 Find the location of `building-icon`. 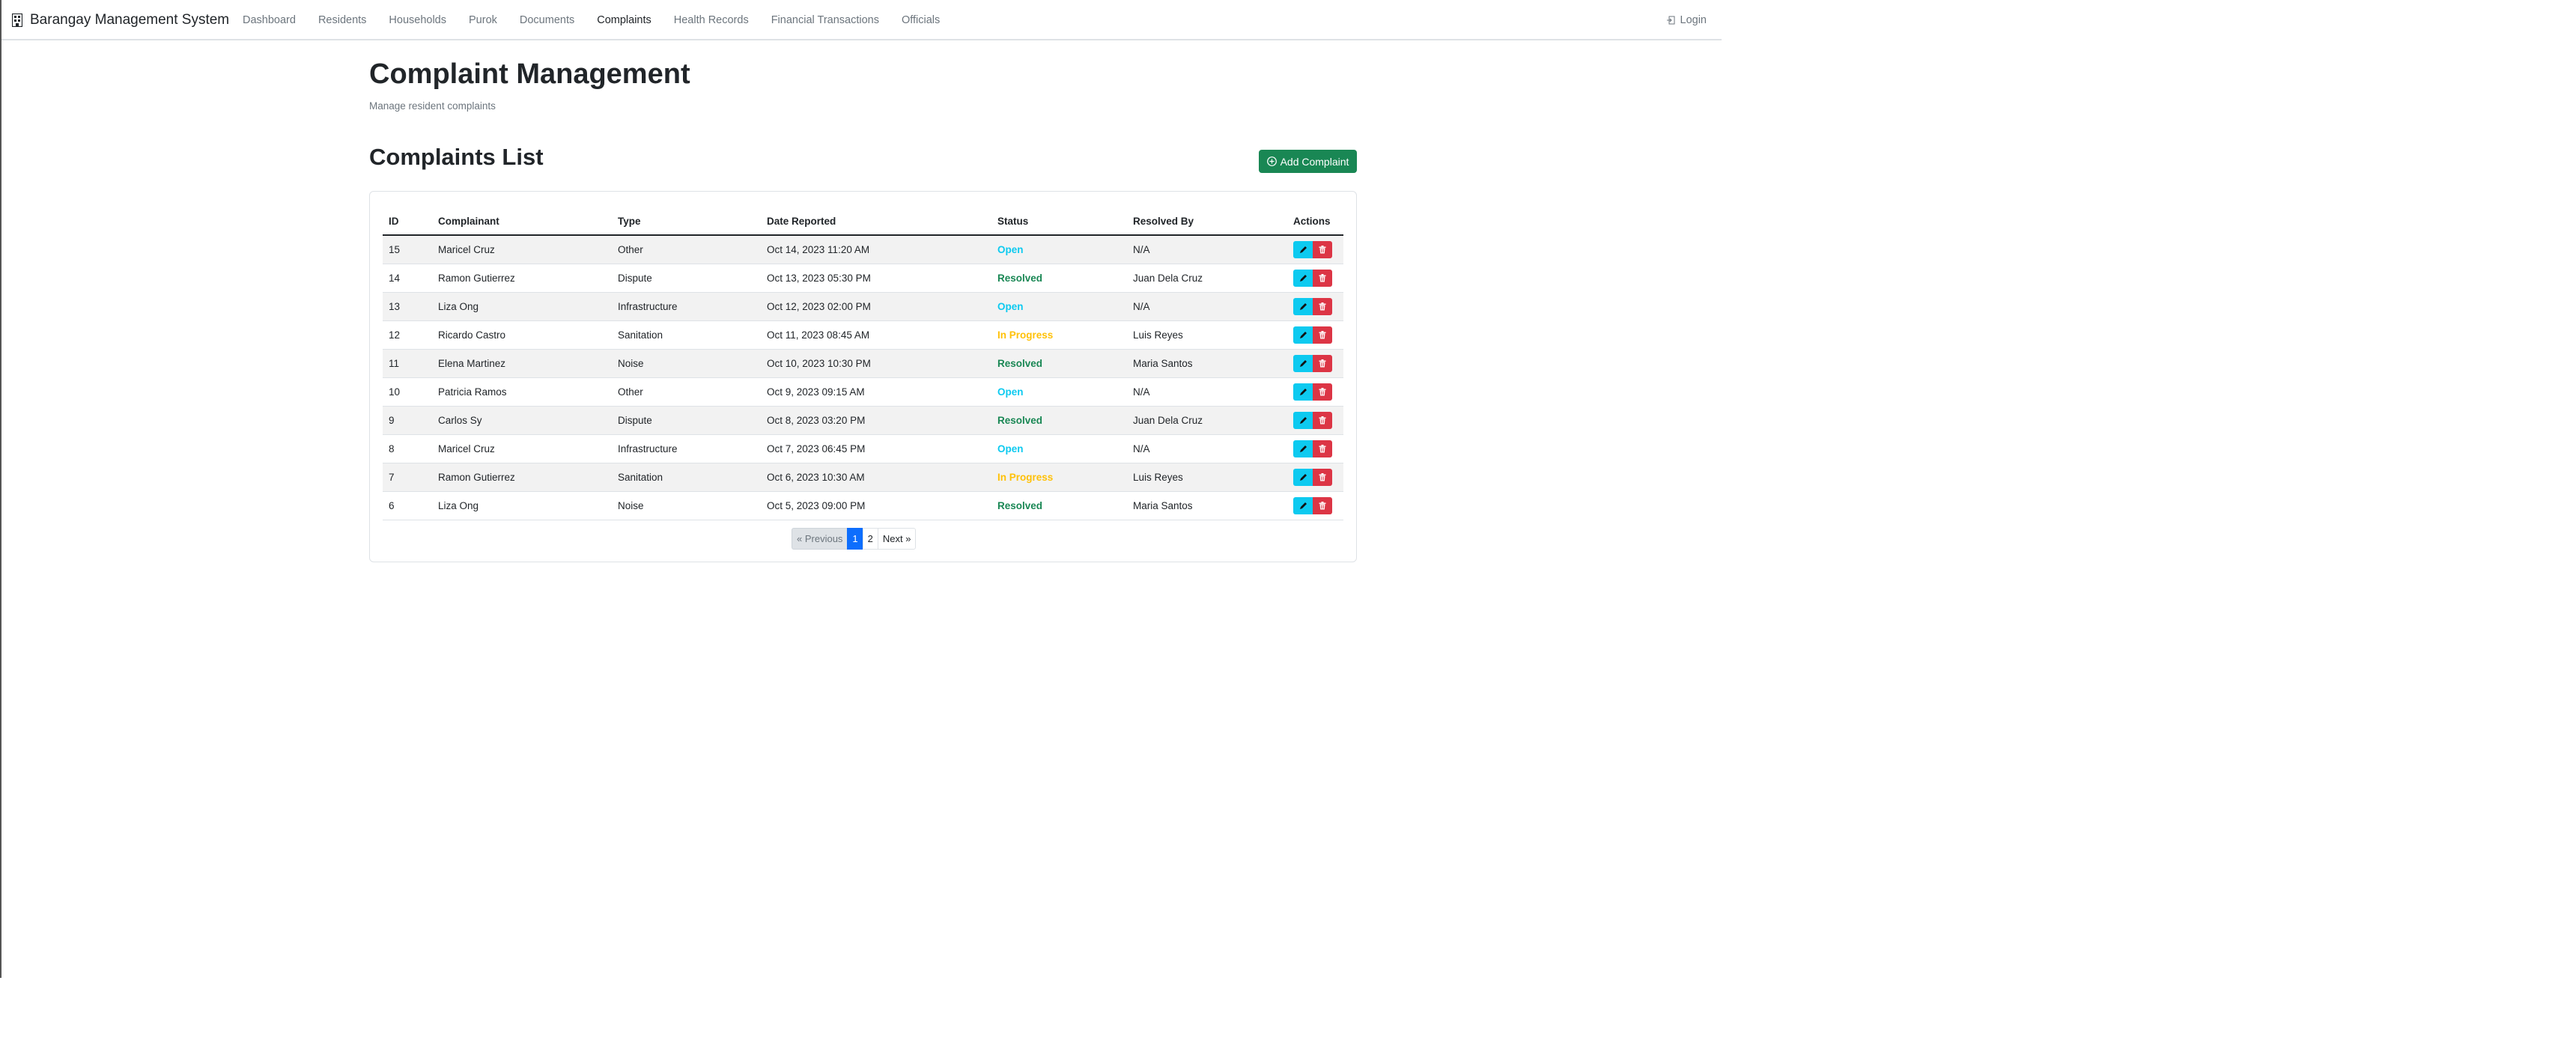

building-icon is located at coordinates (17, 20).